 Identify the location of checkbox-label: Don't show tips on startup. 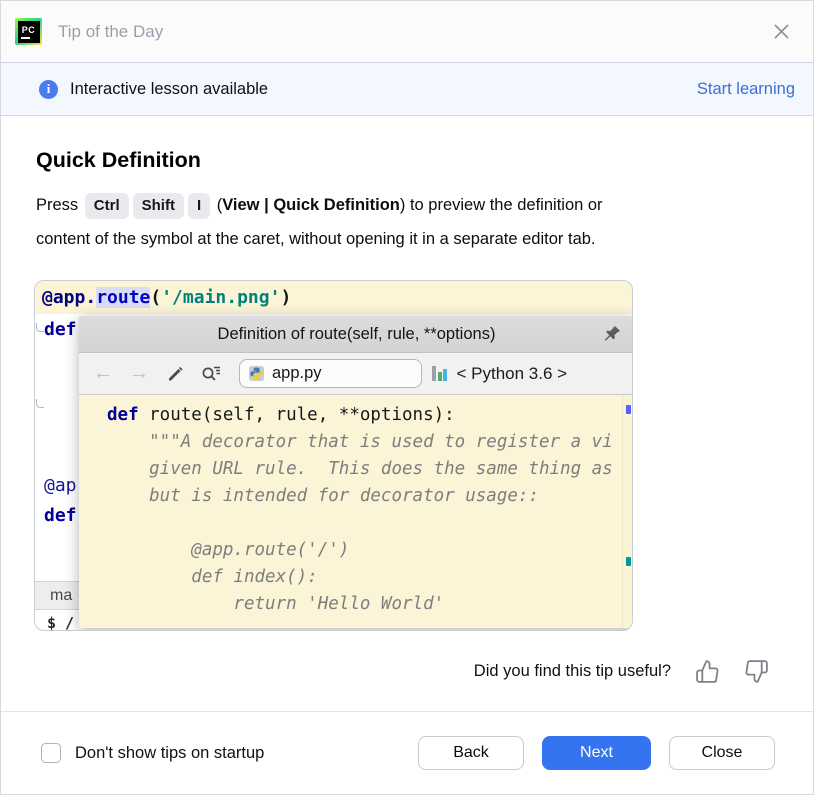
(170, 752).